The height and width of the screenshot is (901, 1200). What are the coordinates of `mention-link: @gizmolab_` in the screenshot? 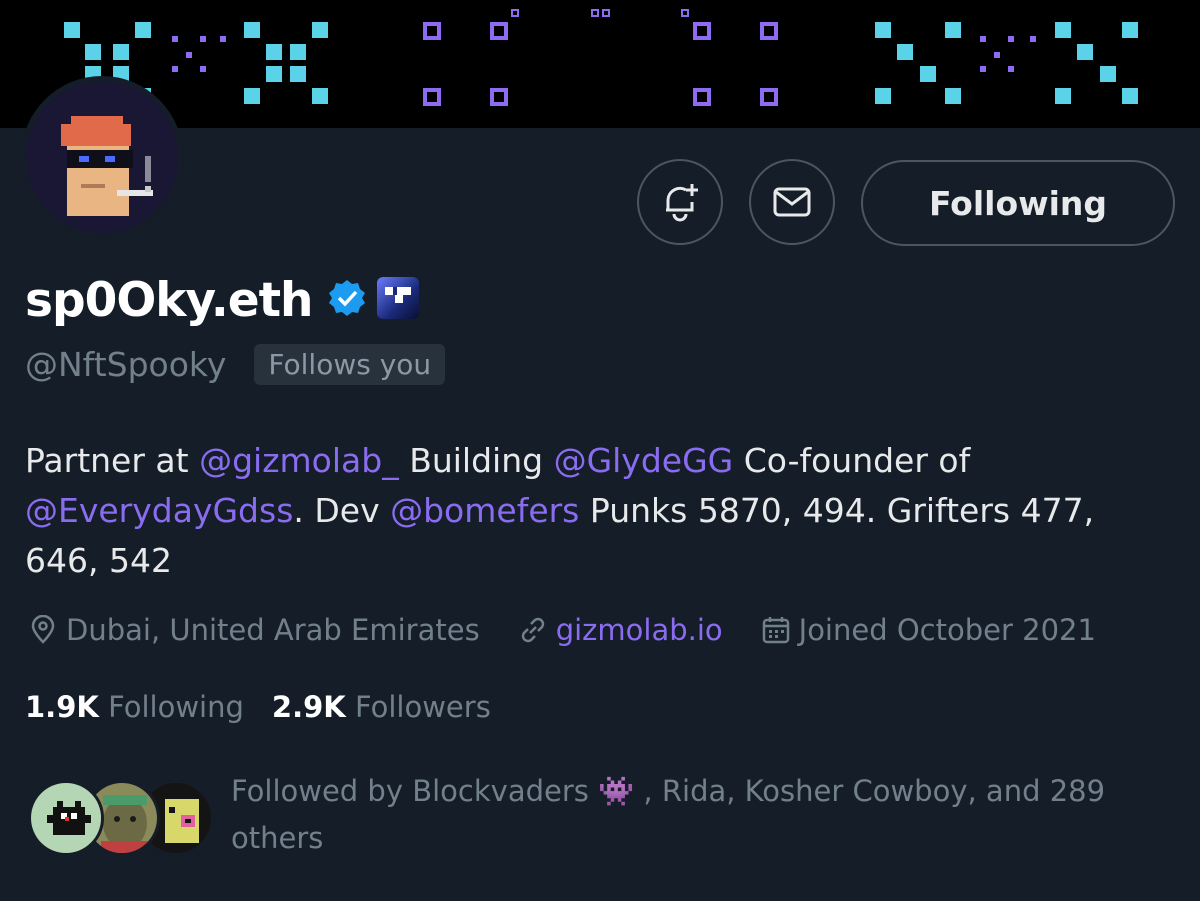 It's located at (299, 460).